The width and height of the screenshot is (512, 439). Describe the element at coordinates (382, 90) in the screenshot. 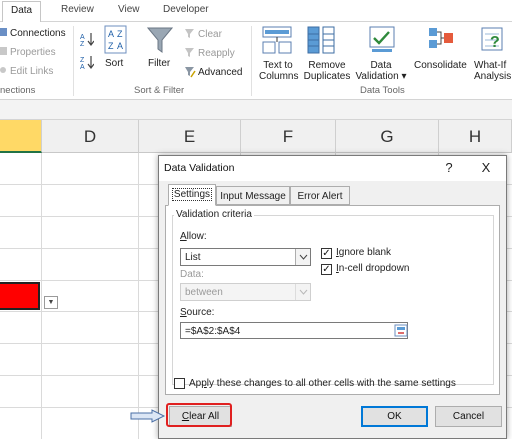

I see `data-tools-group-label: Data Tools` at that location.